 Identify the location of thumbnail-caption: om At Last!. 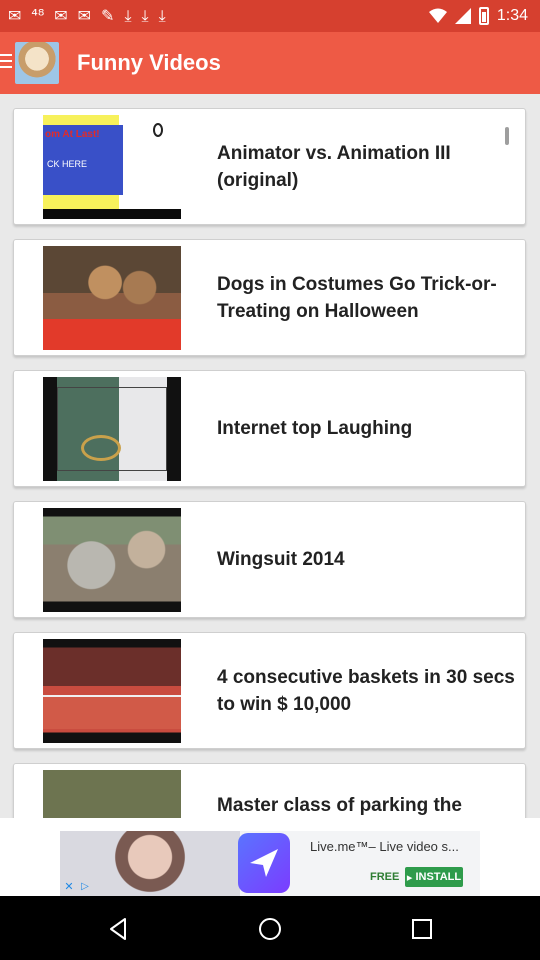
(72, 134).